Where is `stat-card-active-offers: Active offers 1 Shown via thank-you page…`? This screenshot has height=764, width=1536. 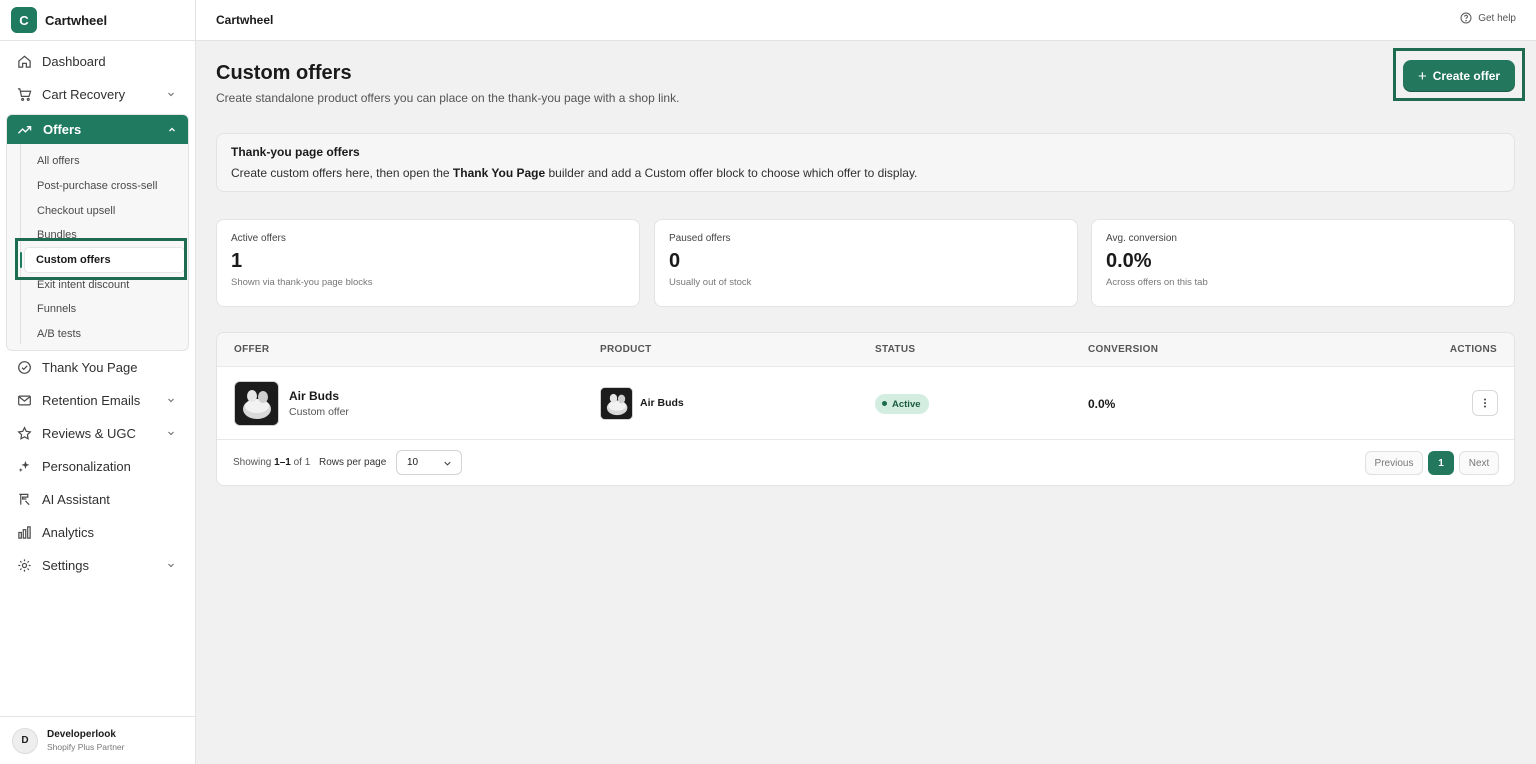
stat-card-active-offers: Active offers 1 Shown via thank-you page… is located at coordinates (428, 263).